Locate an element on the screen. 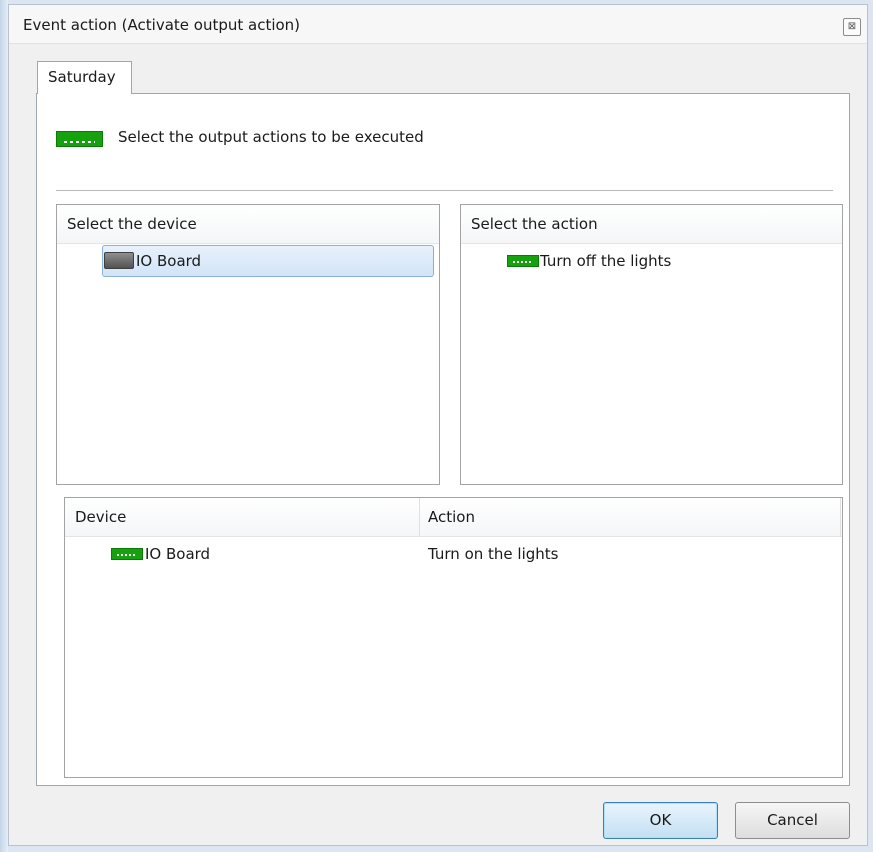 Image resolution: width=873 pixels, height=852 pixels. device-column-header: Device is located at coordinates (100, 517).